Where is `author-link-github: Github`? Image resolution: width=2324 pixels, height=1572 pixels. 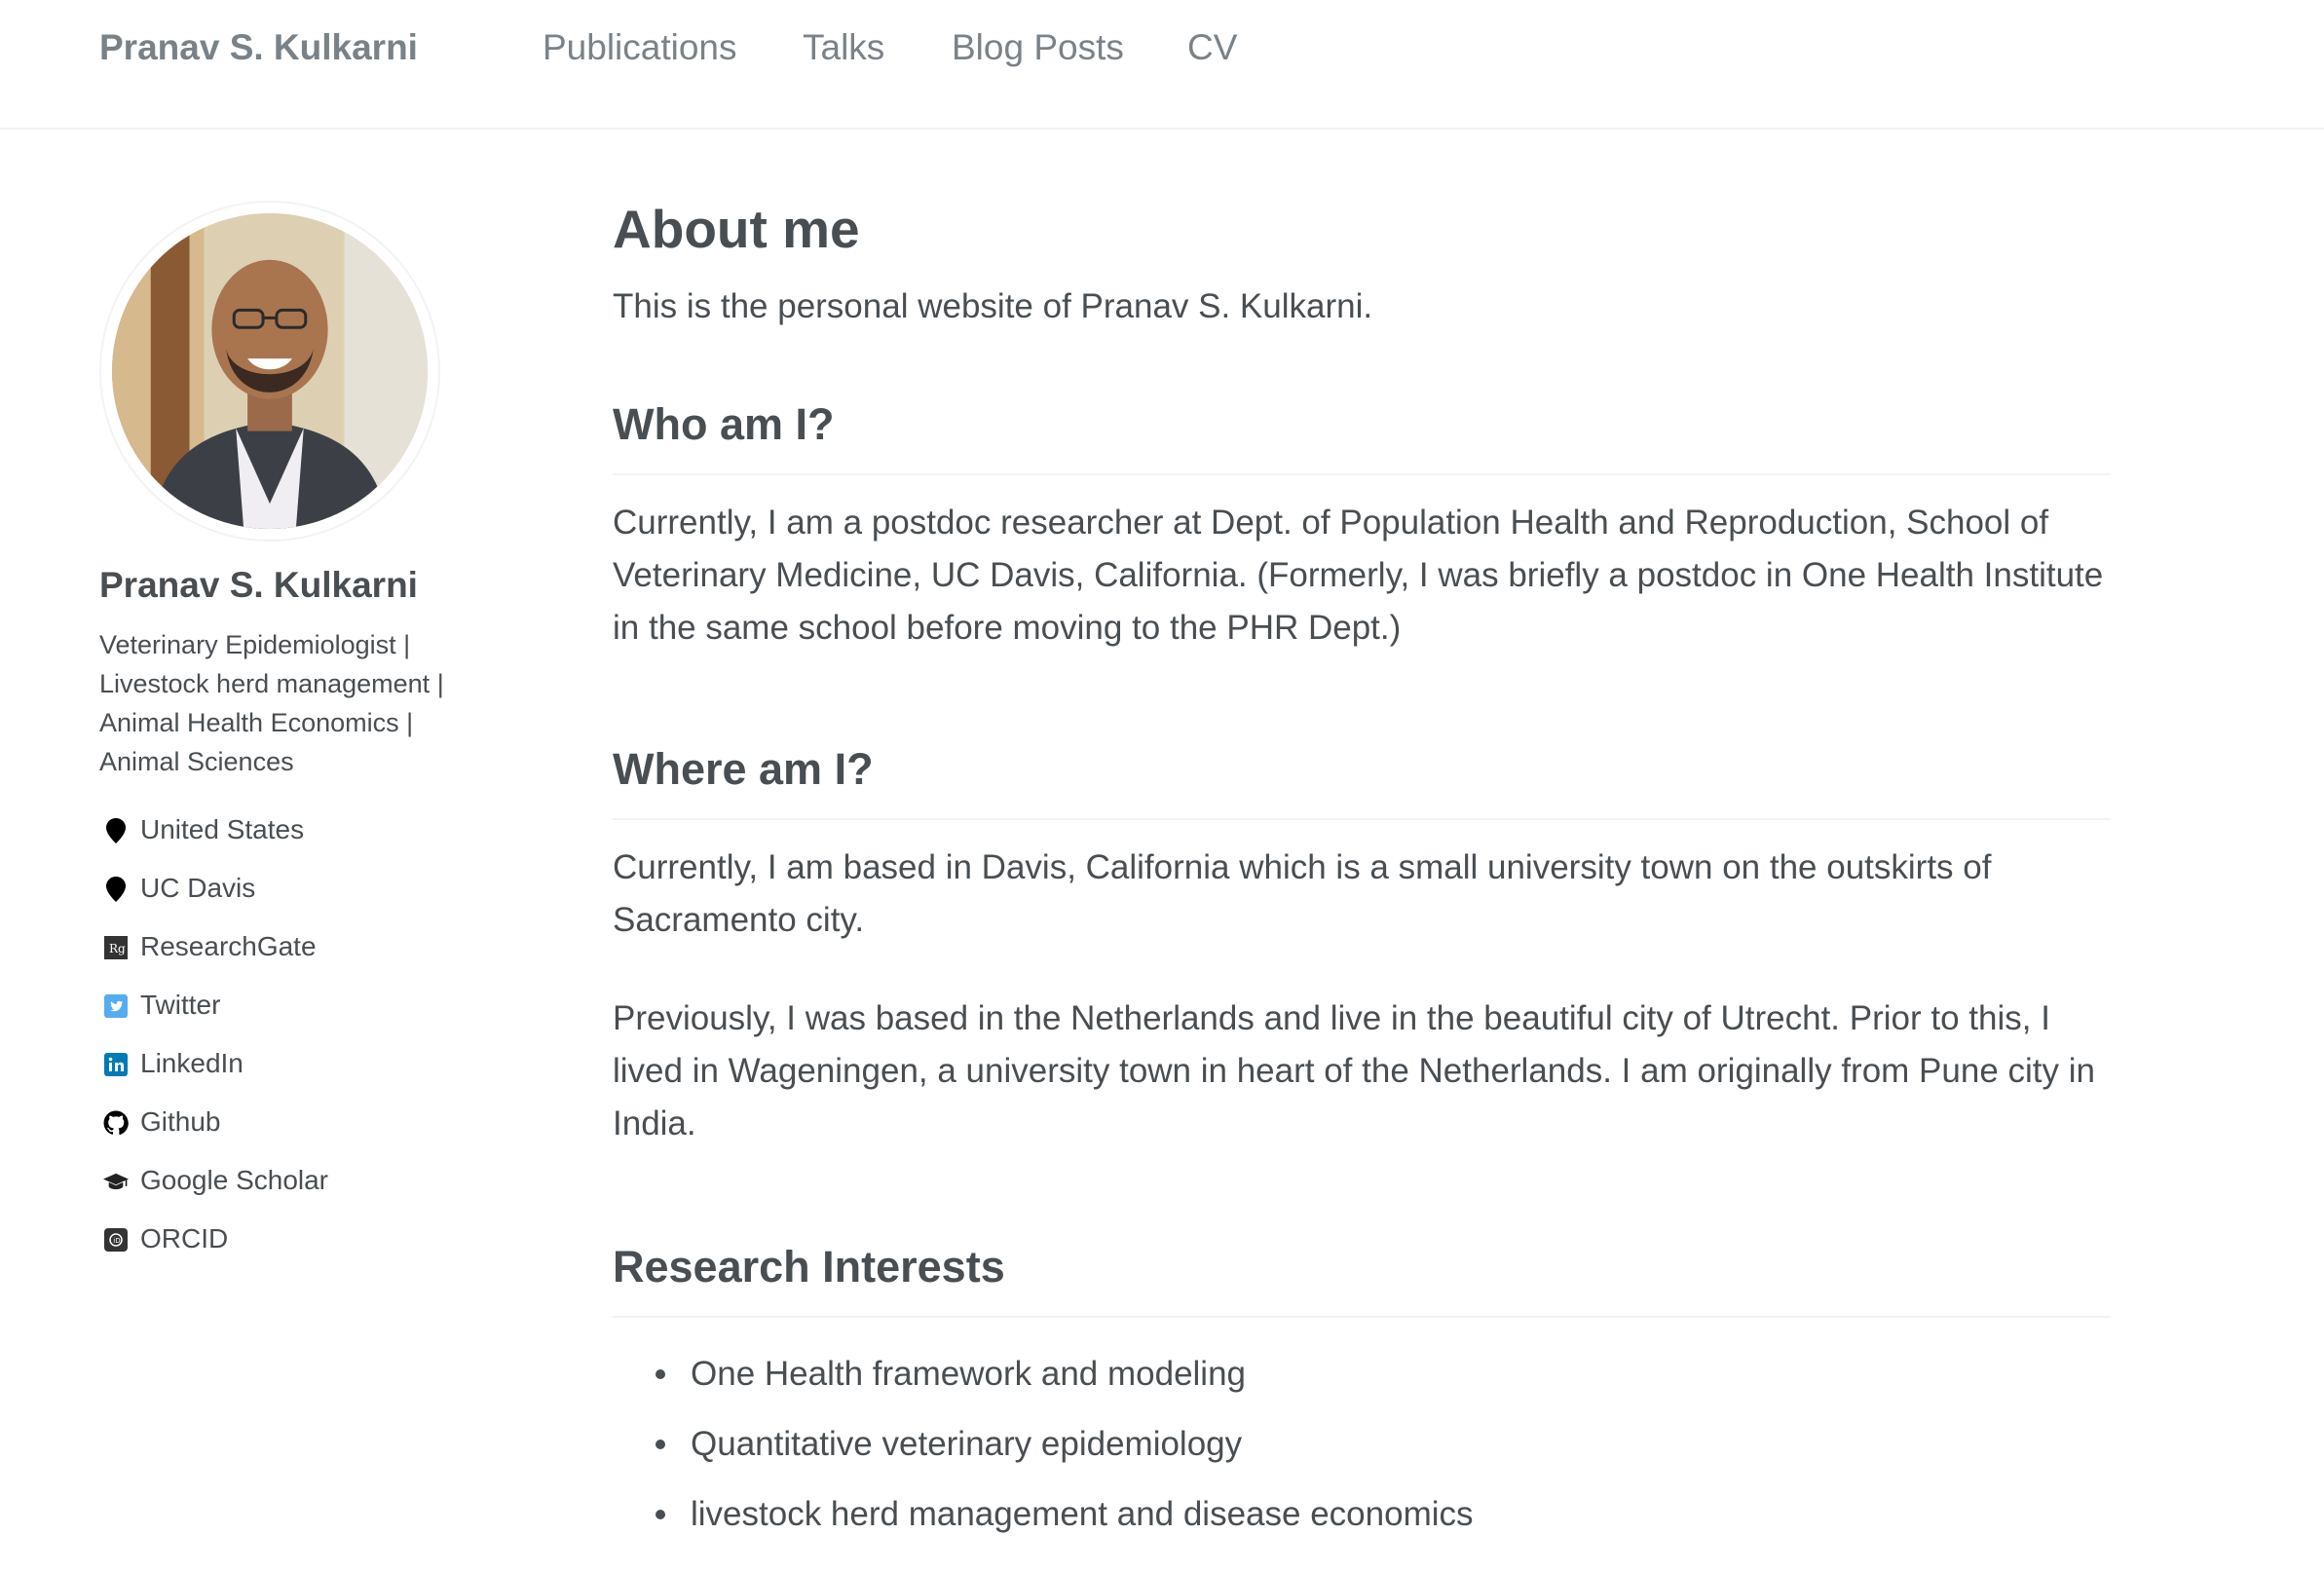 author-link-github: Github is located at coordinates (303, 1134).